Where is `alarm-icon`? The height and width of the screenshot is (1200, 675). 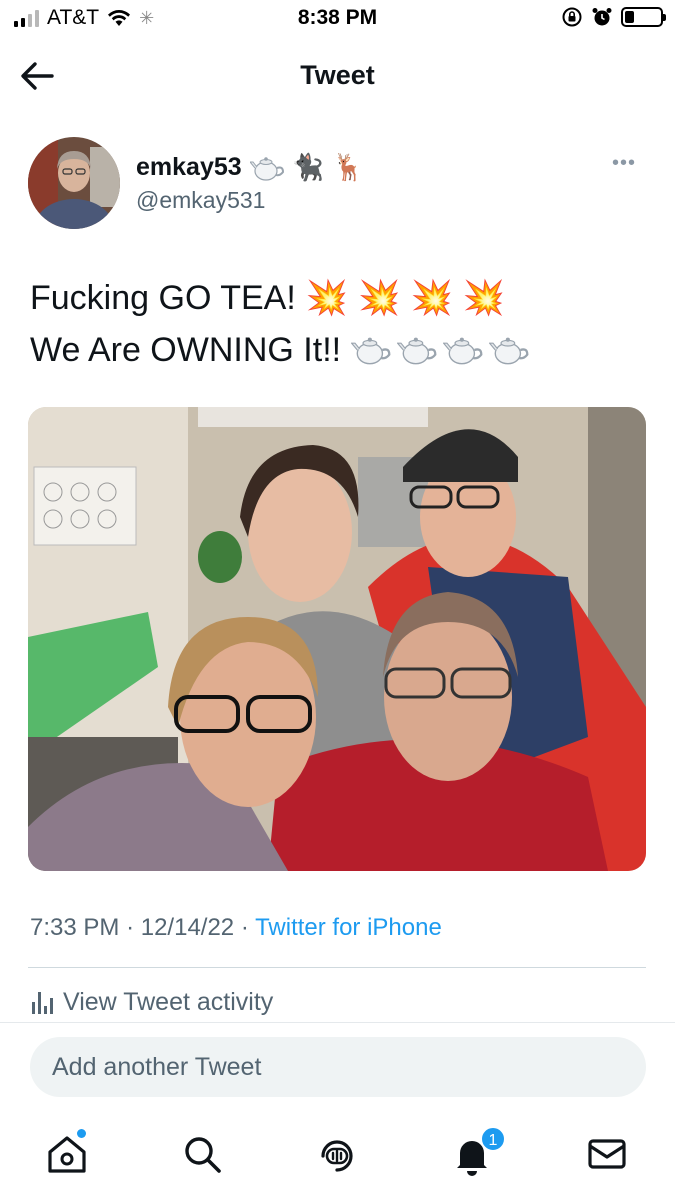 alarm-icon is located at coordinates (602, 17).